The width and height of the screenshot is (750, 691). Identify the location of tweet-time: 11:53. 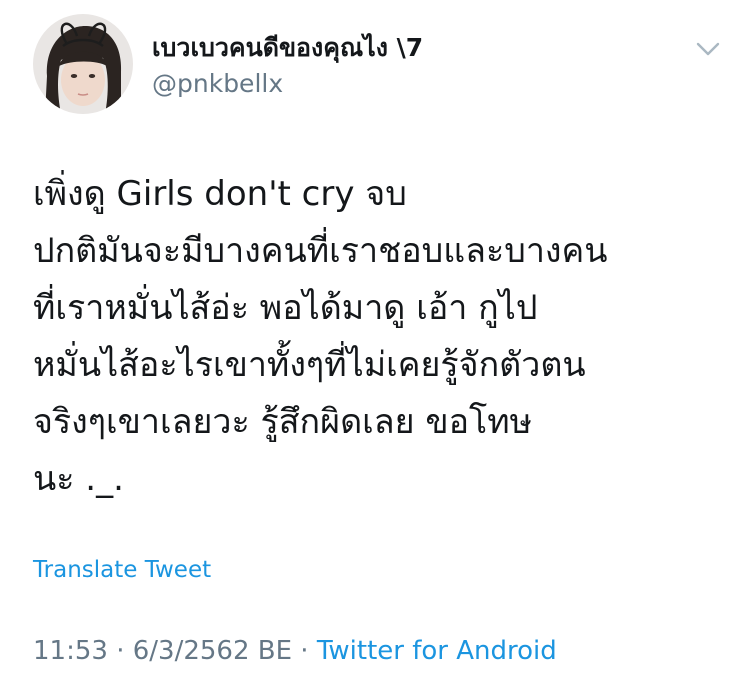
(70, 651).